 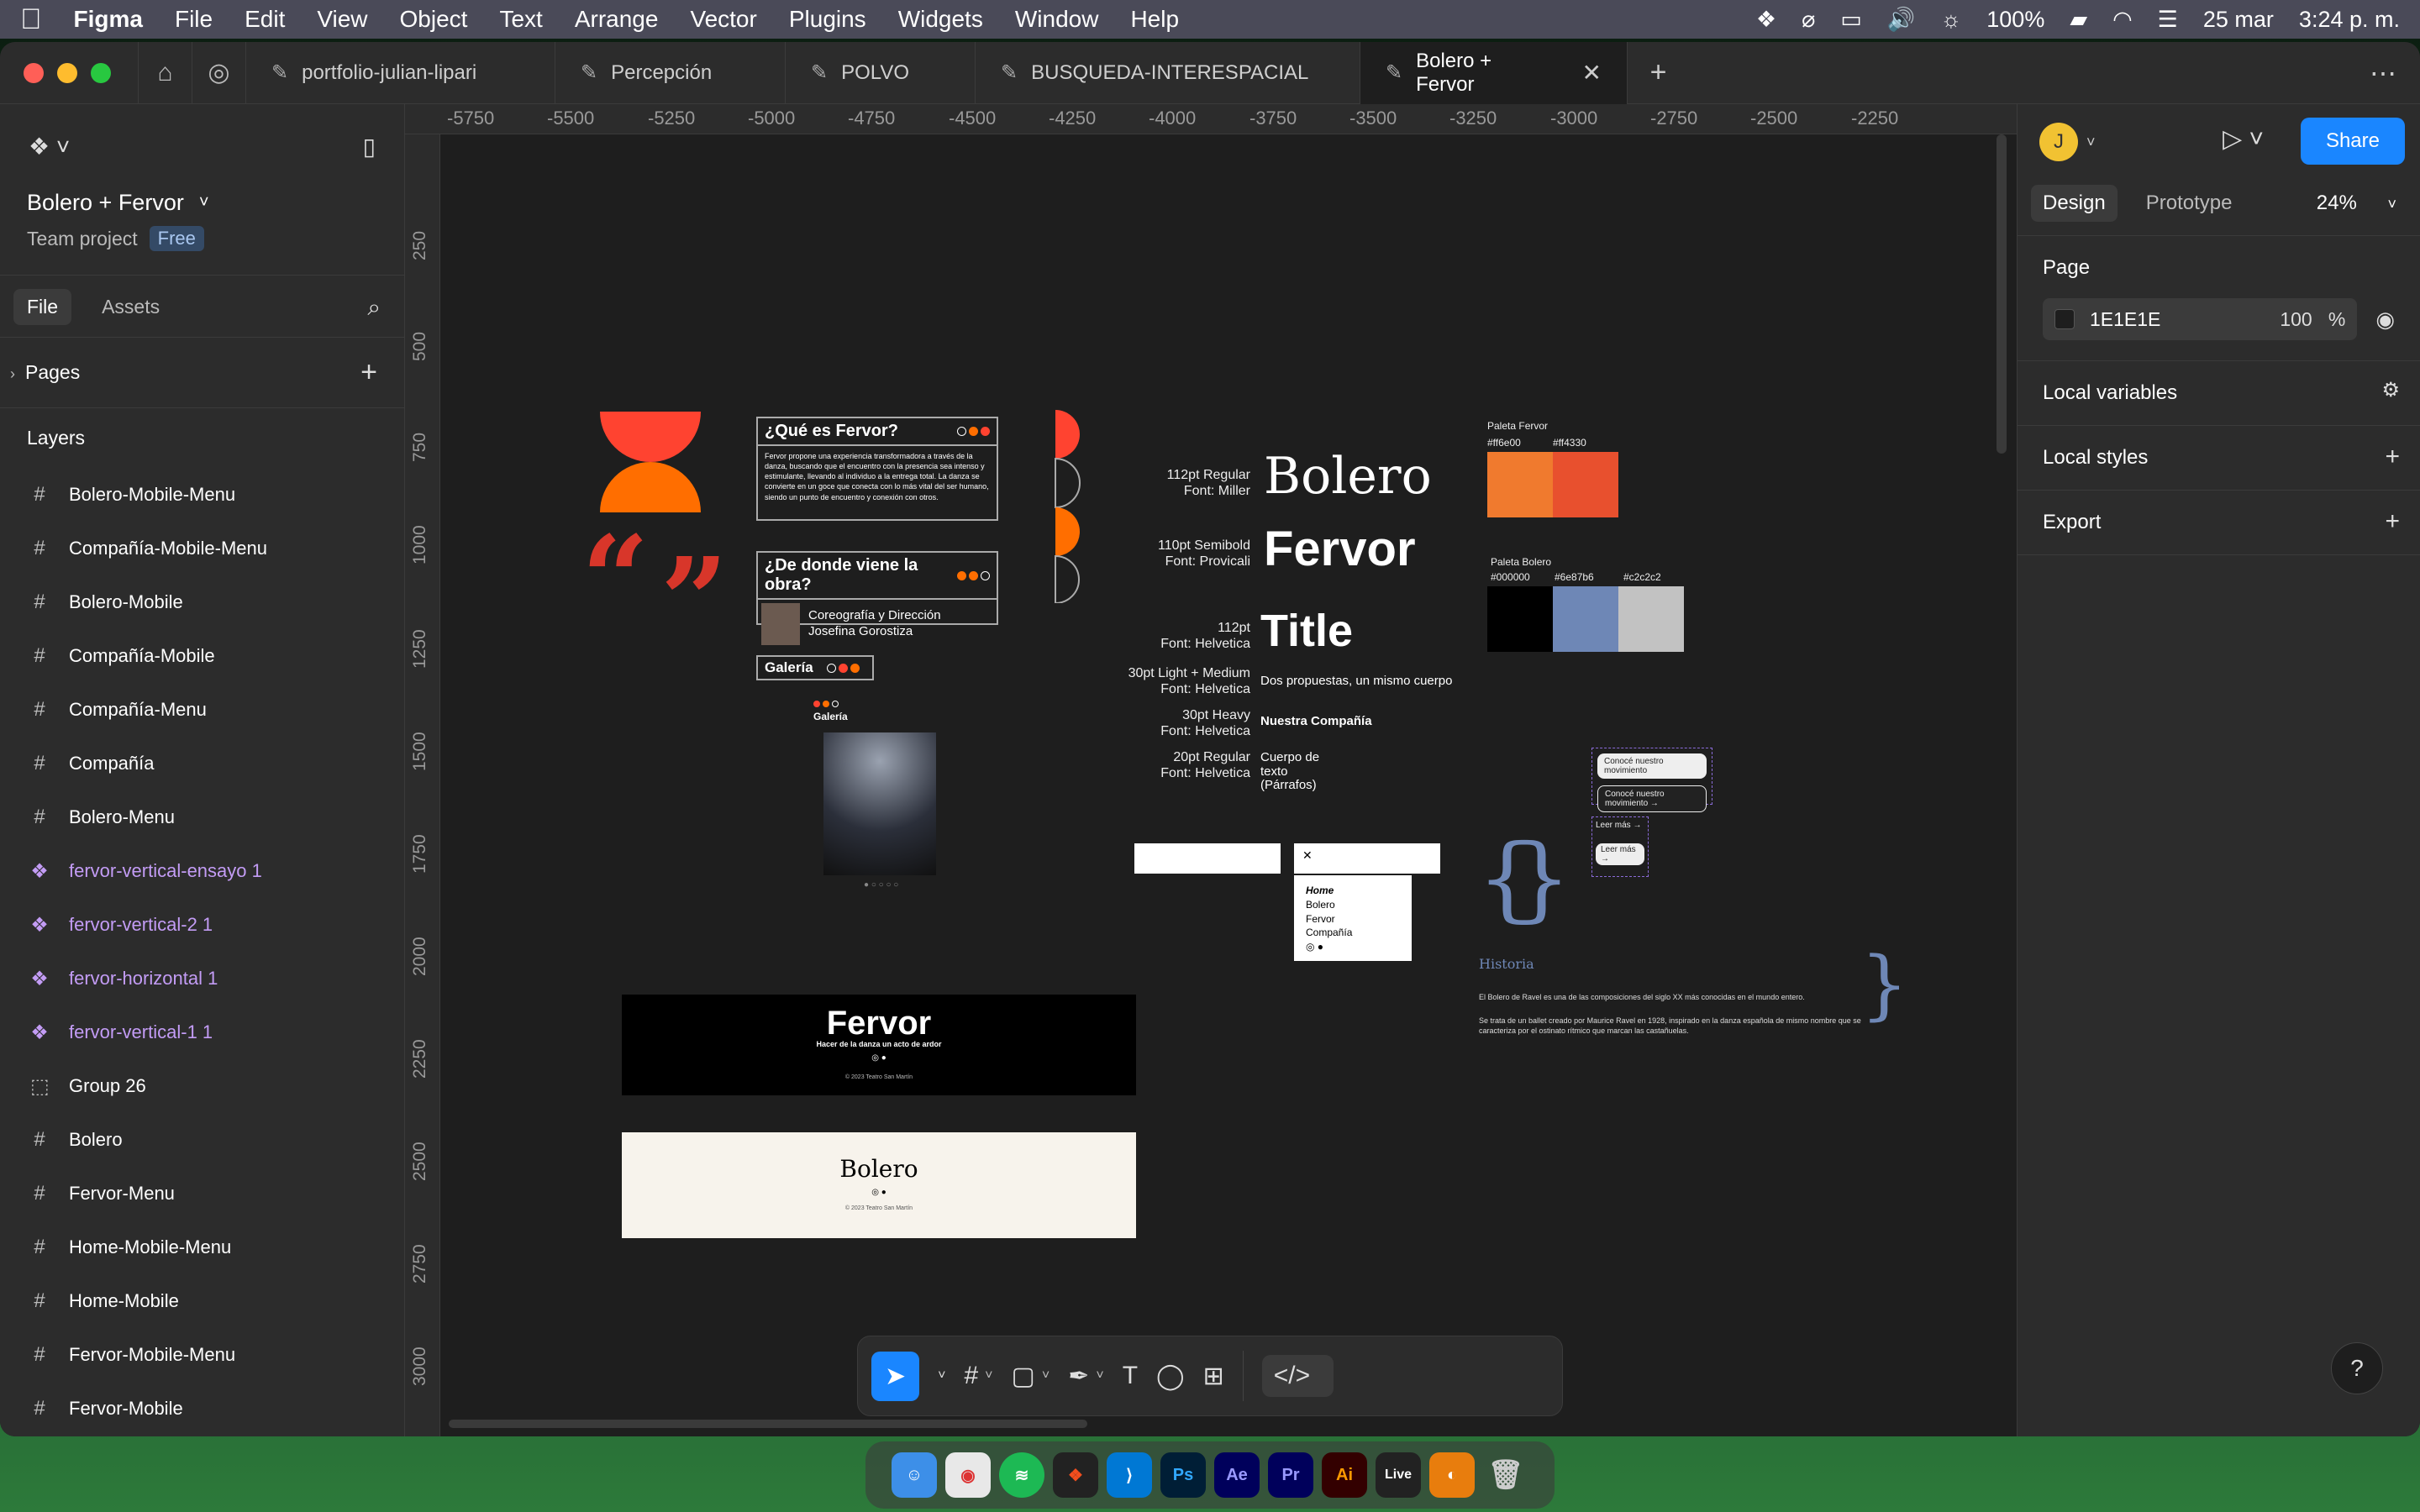 I want to click on tab-prototype: Prototype, so click(x=2189, y=203).